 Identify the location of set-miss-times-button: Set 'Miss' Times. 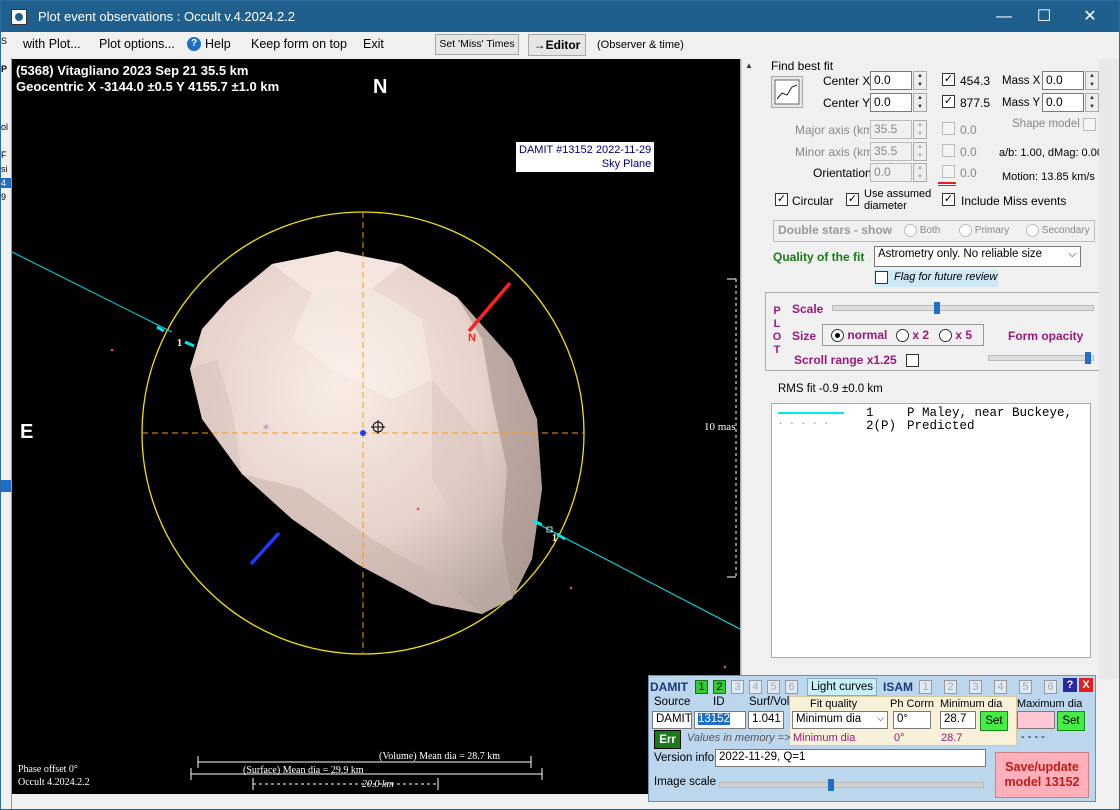
(477, 44).